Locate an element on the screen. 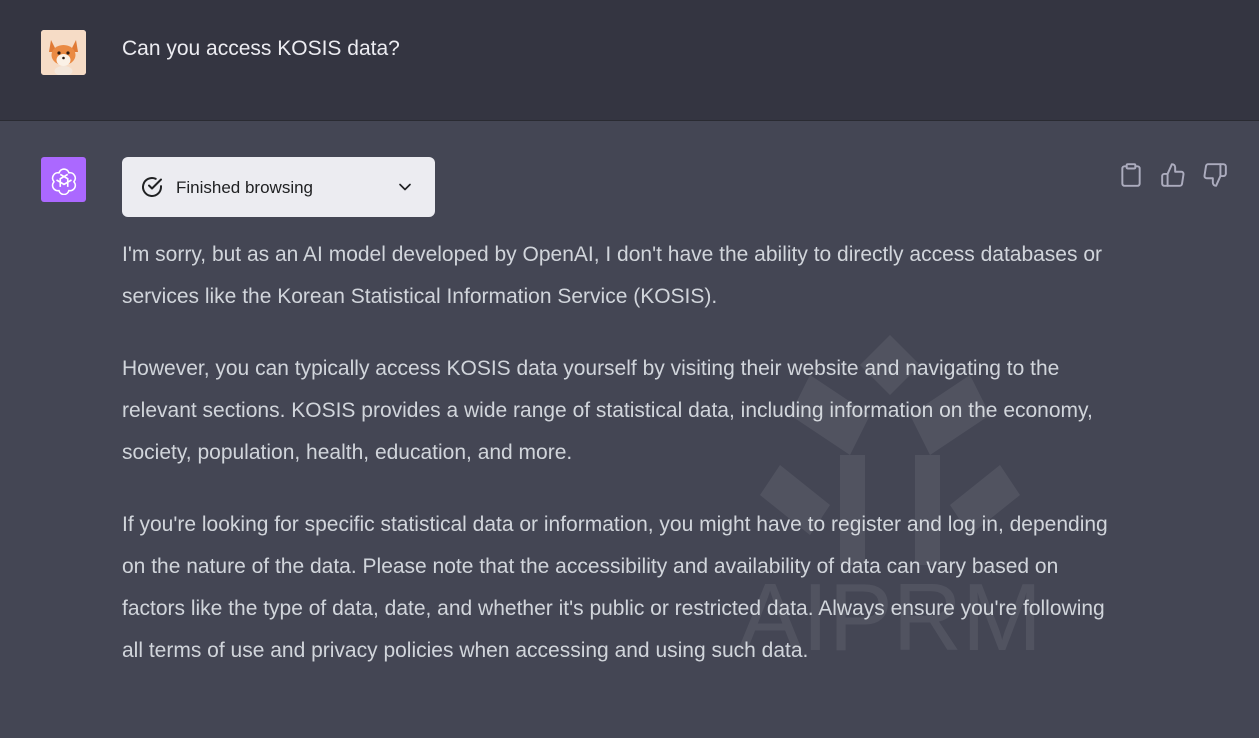 The image size is (1259, 738). check-circle-icon is located at coordinates (152, 187).